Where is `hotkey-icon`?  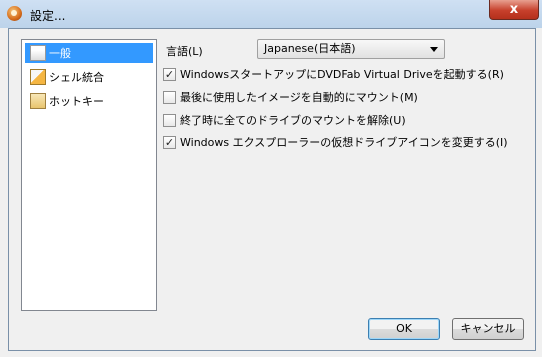
hotkey-icon is located at coordinates (38, 101).